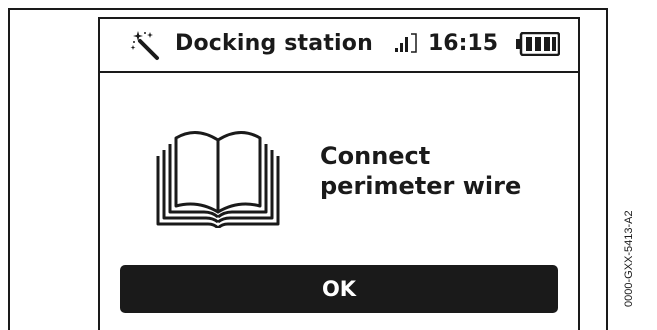  I want to click on status-bar: Docking station 16:15, so click(339, 46).